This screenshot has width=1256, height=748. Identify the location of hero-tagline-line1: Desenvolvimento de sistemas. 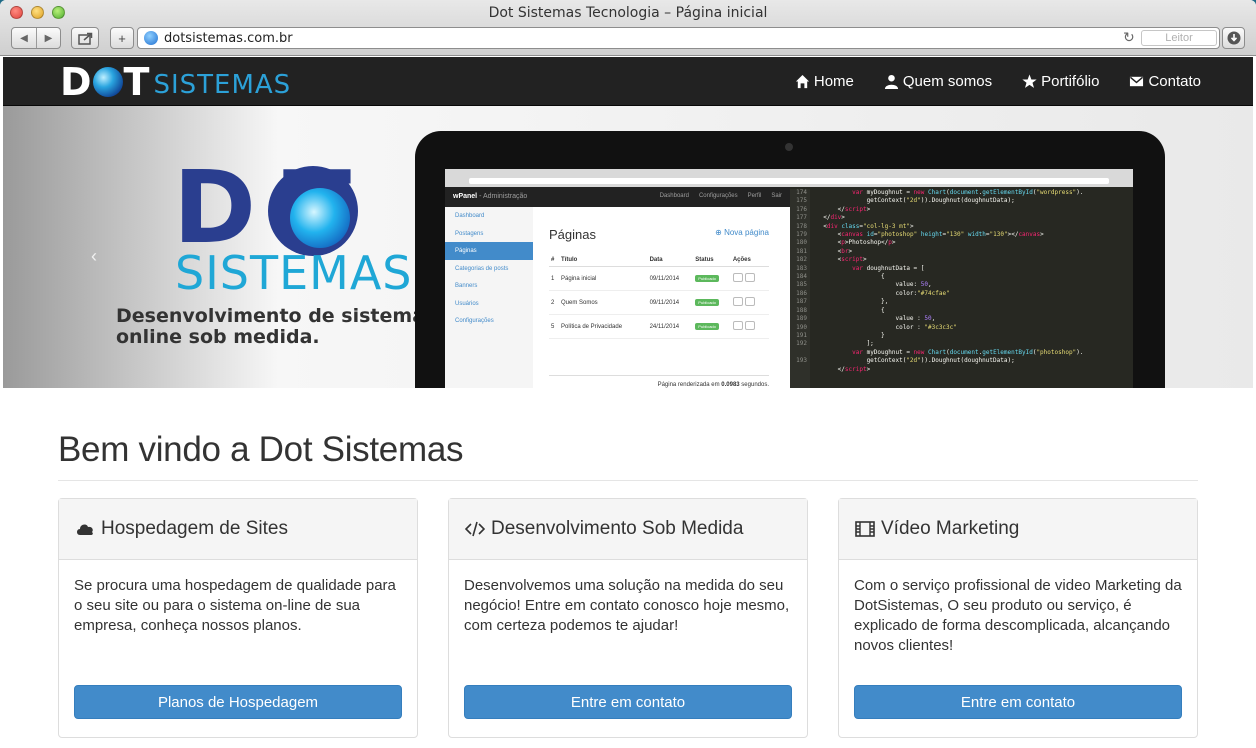
(276, 316).